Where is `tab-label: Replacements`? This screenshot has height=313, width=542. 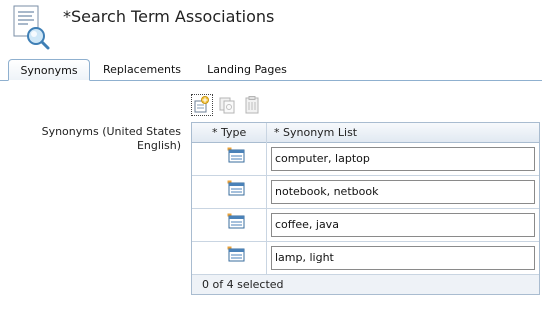 tab-label: Replacements is located at coordinates (141, 69).